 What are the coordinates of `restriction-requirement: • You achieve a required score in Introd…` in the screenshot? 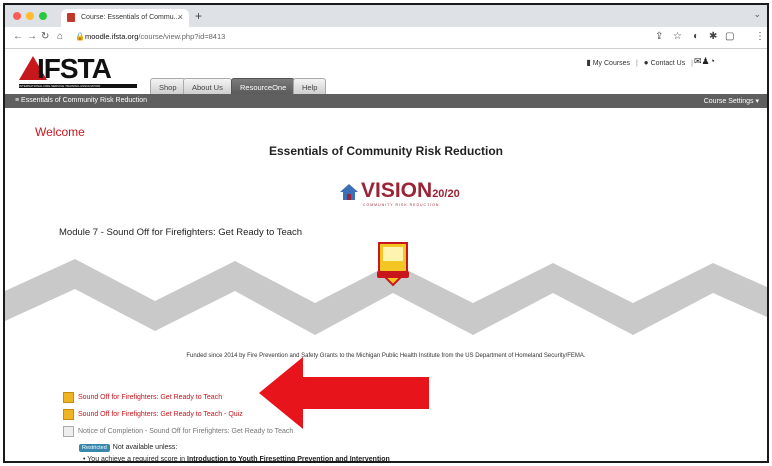 It's located at (236, 459).